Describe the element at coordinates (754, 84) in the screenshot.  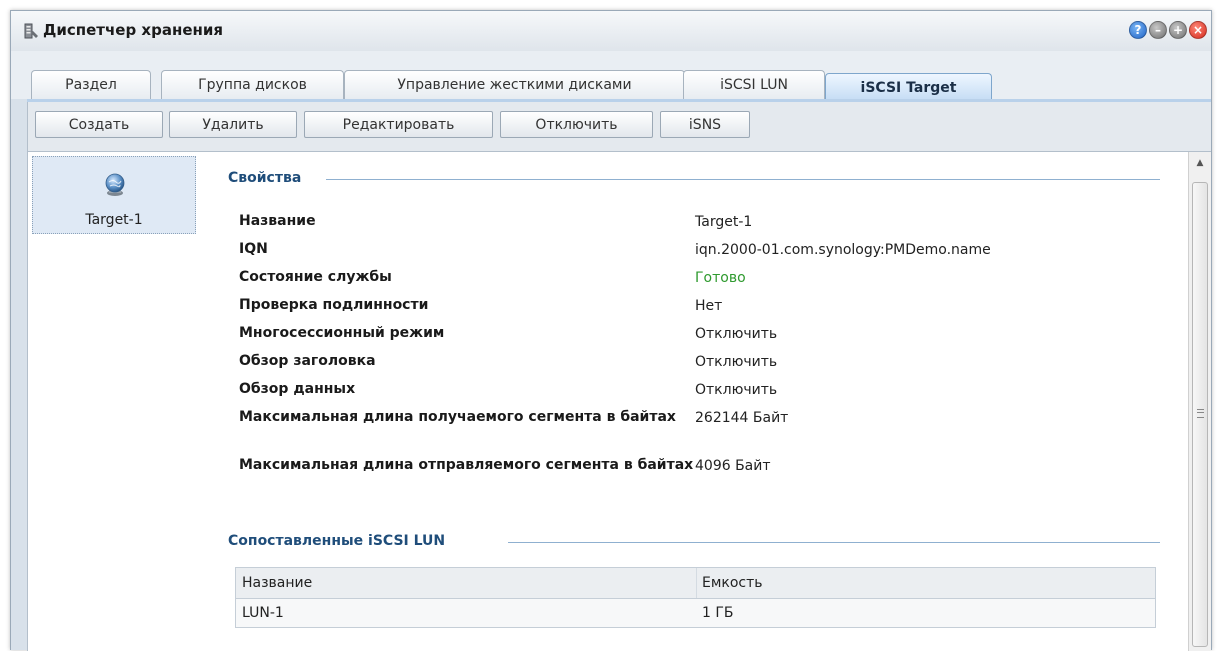
I see `tab-iscsi-lun: iSCSI LUN` at that location.